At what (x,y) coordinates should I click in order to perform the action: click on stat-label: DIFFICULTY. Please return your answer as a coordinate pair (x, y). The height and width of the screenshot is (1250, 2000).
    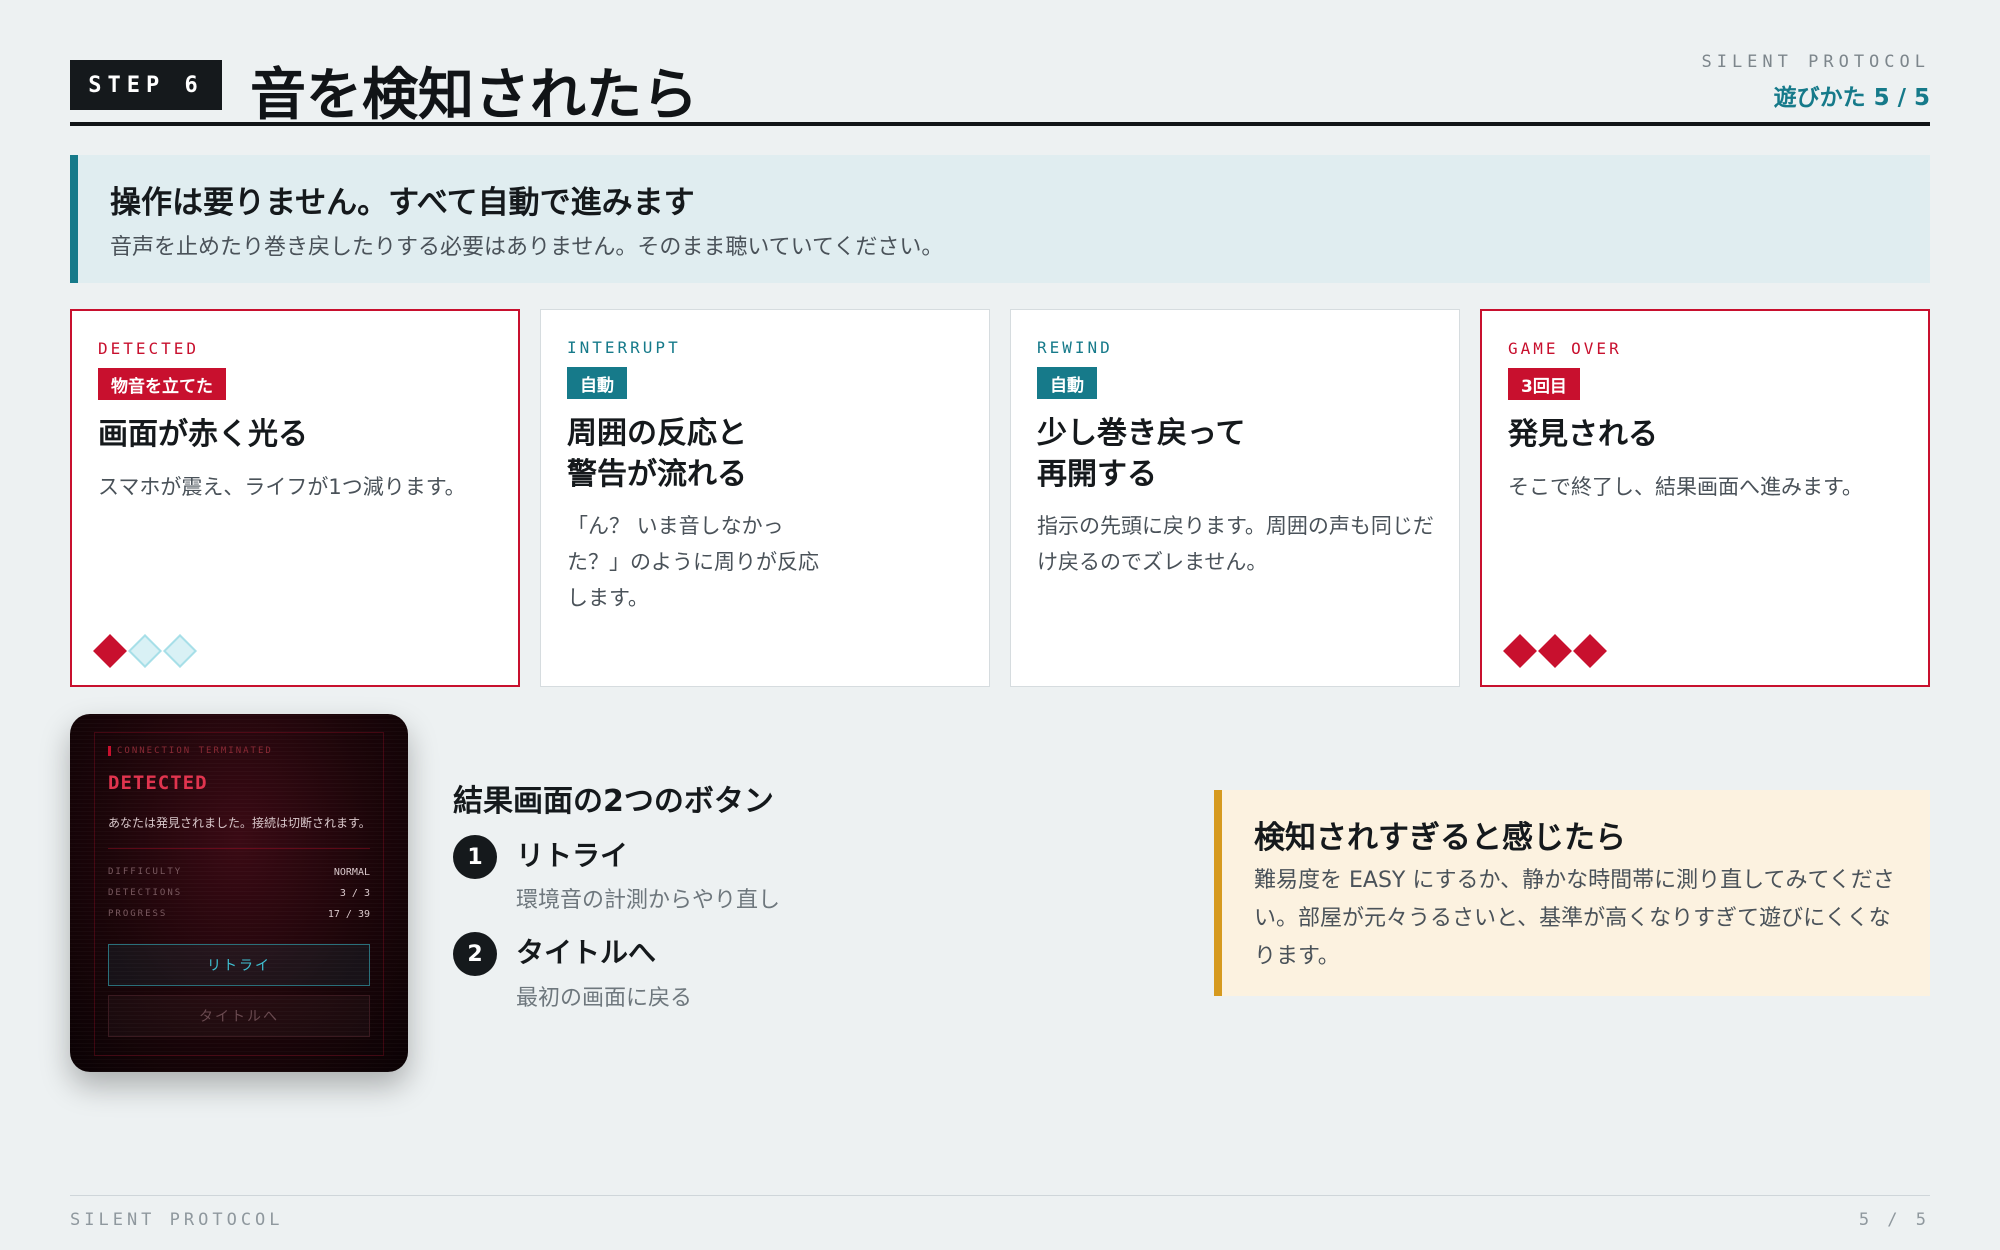
    Looking at the image, I should click on (145, 872).